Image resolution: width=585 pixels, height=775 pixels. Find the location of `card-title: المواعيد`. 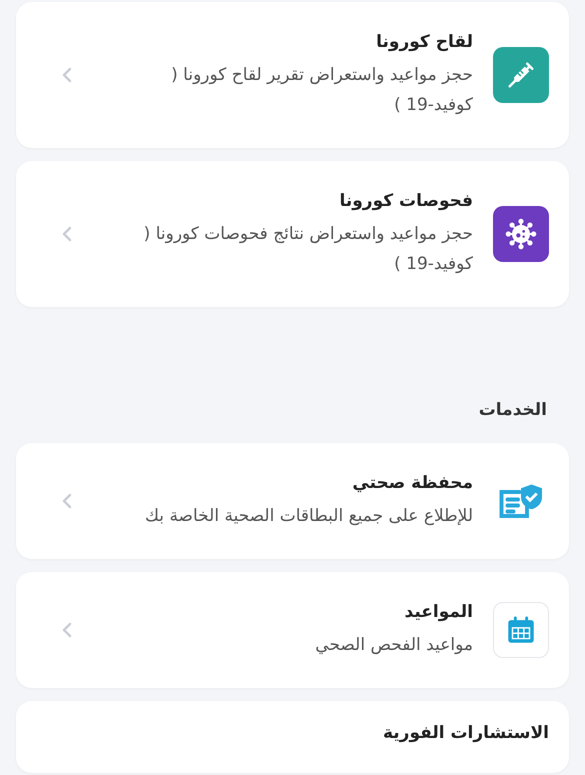

card-title: المواعيد is located at coordinates (438, 612).